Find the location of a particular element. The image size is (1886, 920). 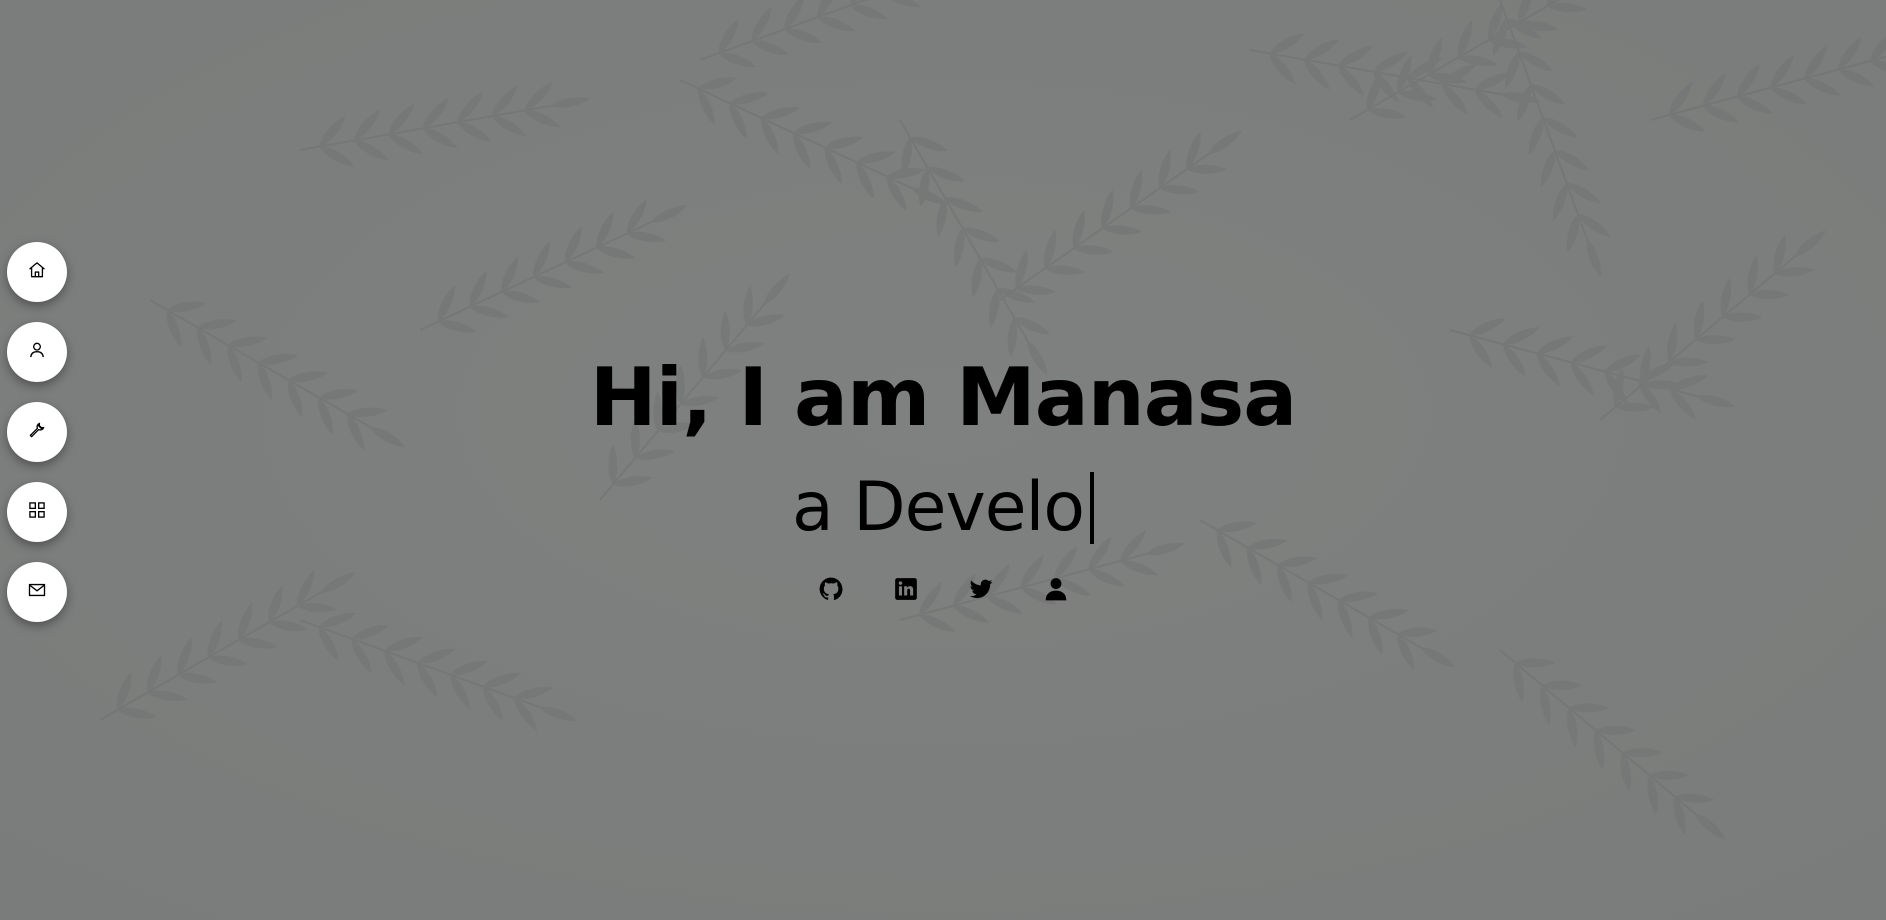

twitter-link is located at coordinates (980, 590).